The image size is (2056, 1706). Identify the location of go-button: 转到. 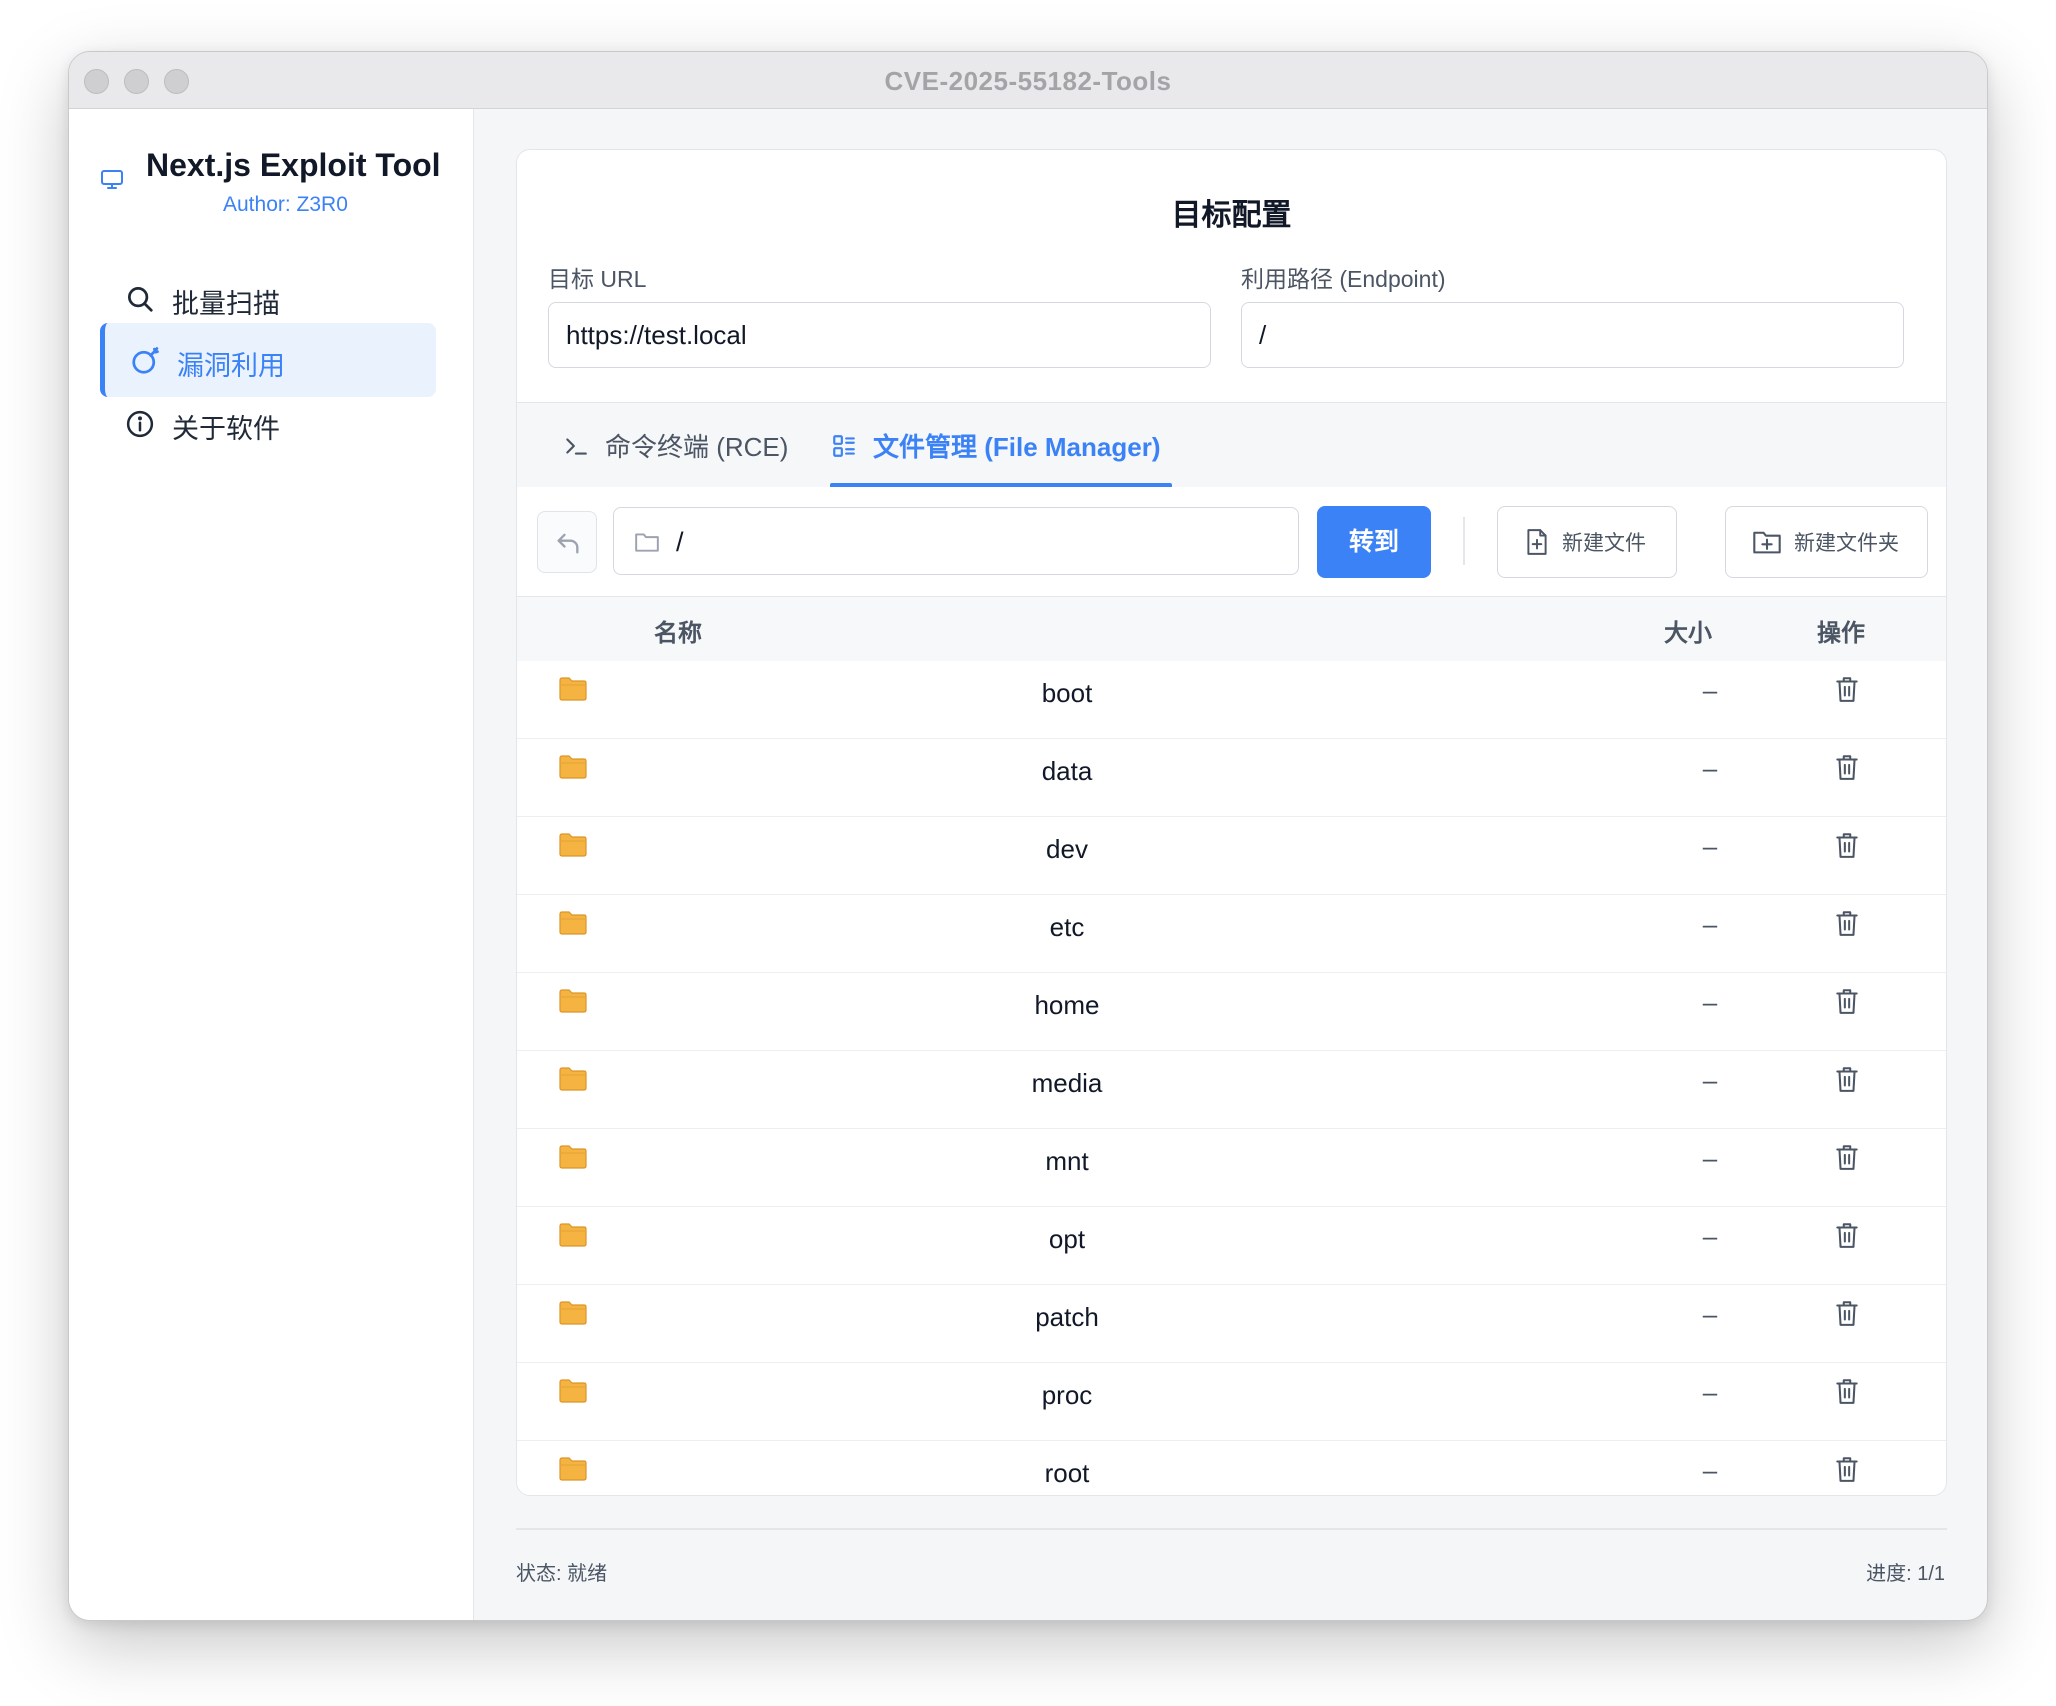
(1374, 542).